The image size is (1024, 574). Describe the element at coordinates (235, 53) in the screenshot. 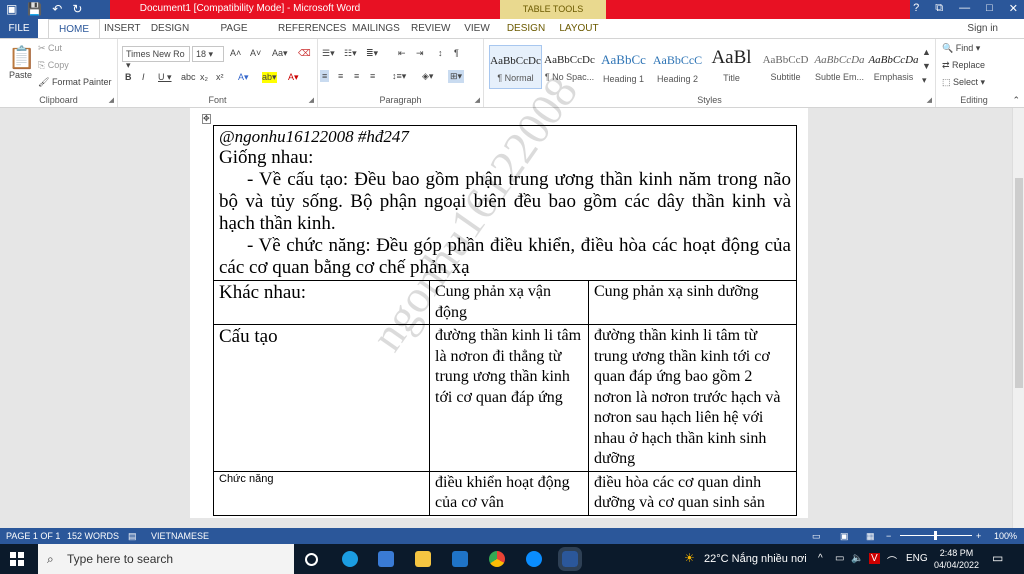

I see `grow-font-icon: A˄` at that location.